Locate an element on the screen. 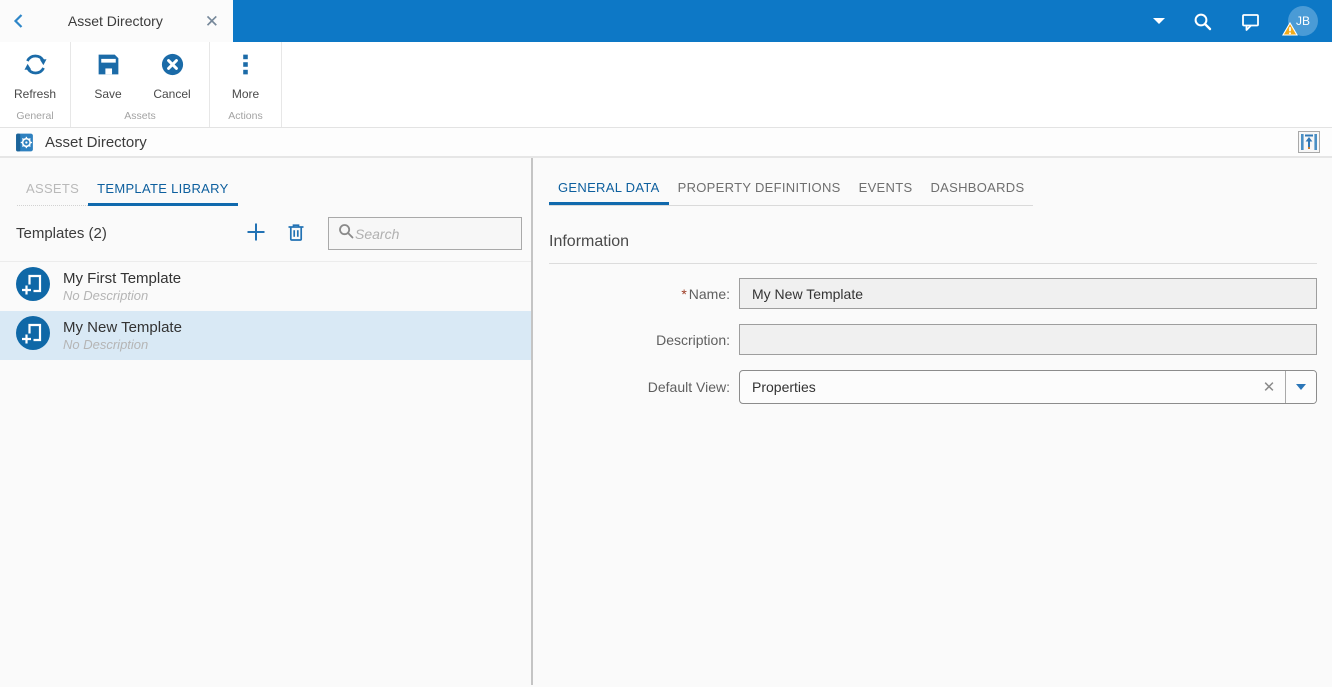  description-label: Description: is located at coordinates (644, 340).